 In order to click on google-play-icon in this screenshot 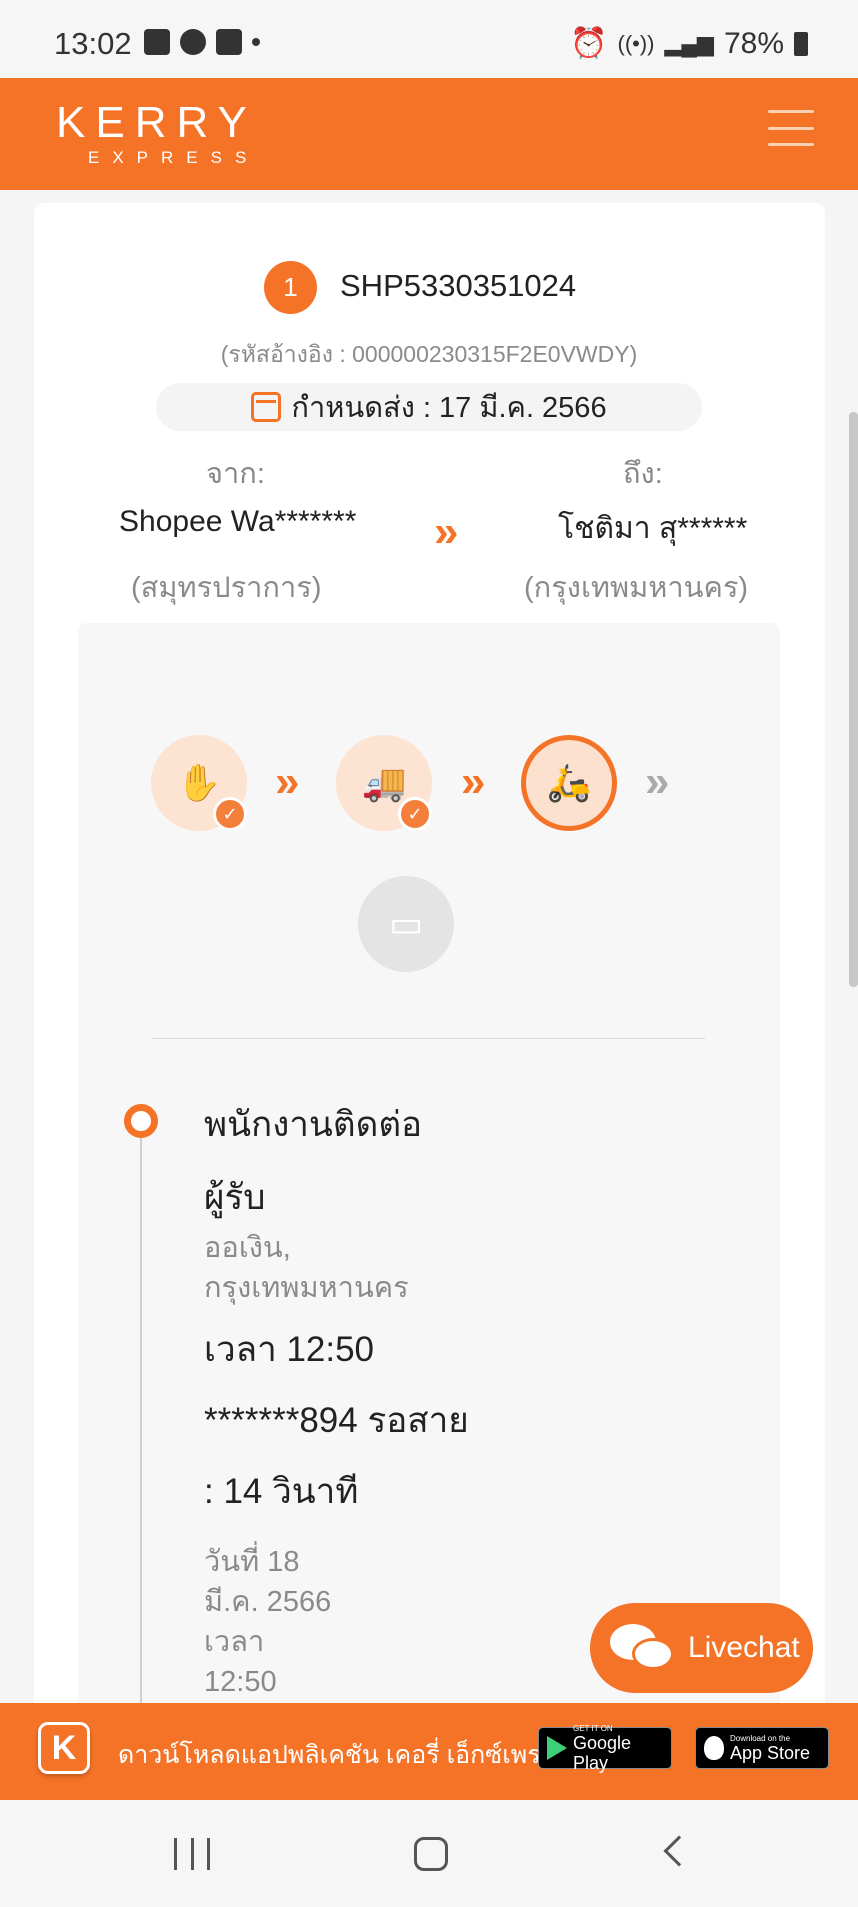, I will do `click(557, 1748)`.